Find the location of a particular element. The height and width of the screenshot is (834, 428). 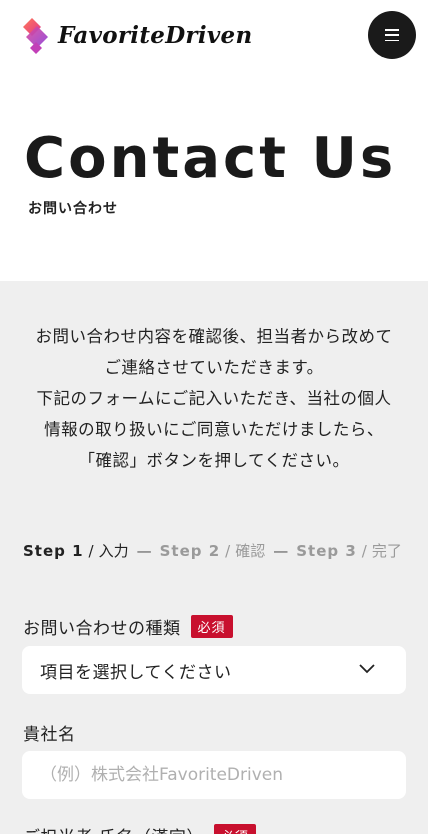

step-1: Step 1 / 入力 is located at coordinates (76, 550).